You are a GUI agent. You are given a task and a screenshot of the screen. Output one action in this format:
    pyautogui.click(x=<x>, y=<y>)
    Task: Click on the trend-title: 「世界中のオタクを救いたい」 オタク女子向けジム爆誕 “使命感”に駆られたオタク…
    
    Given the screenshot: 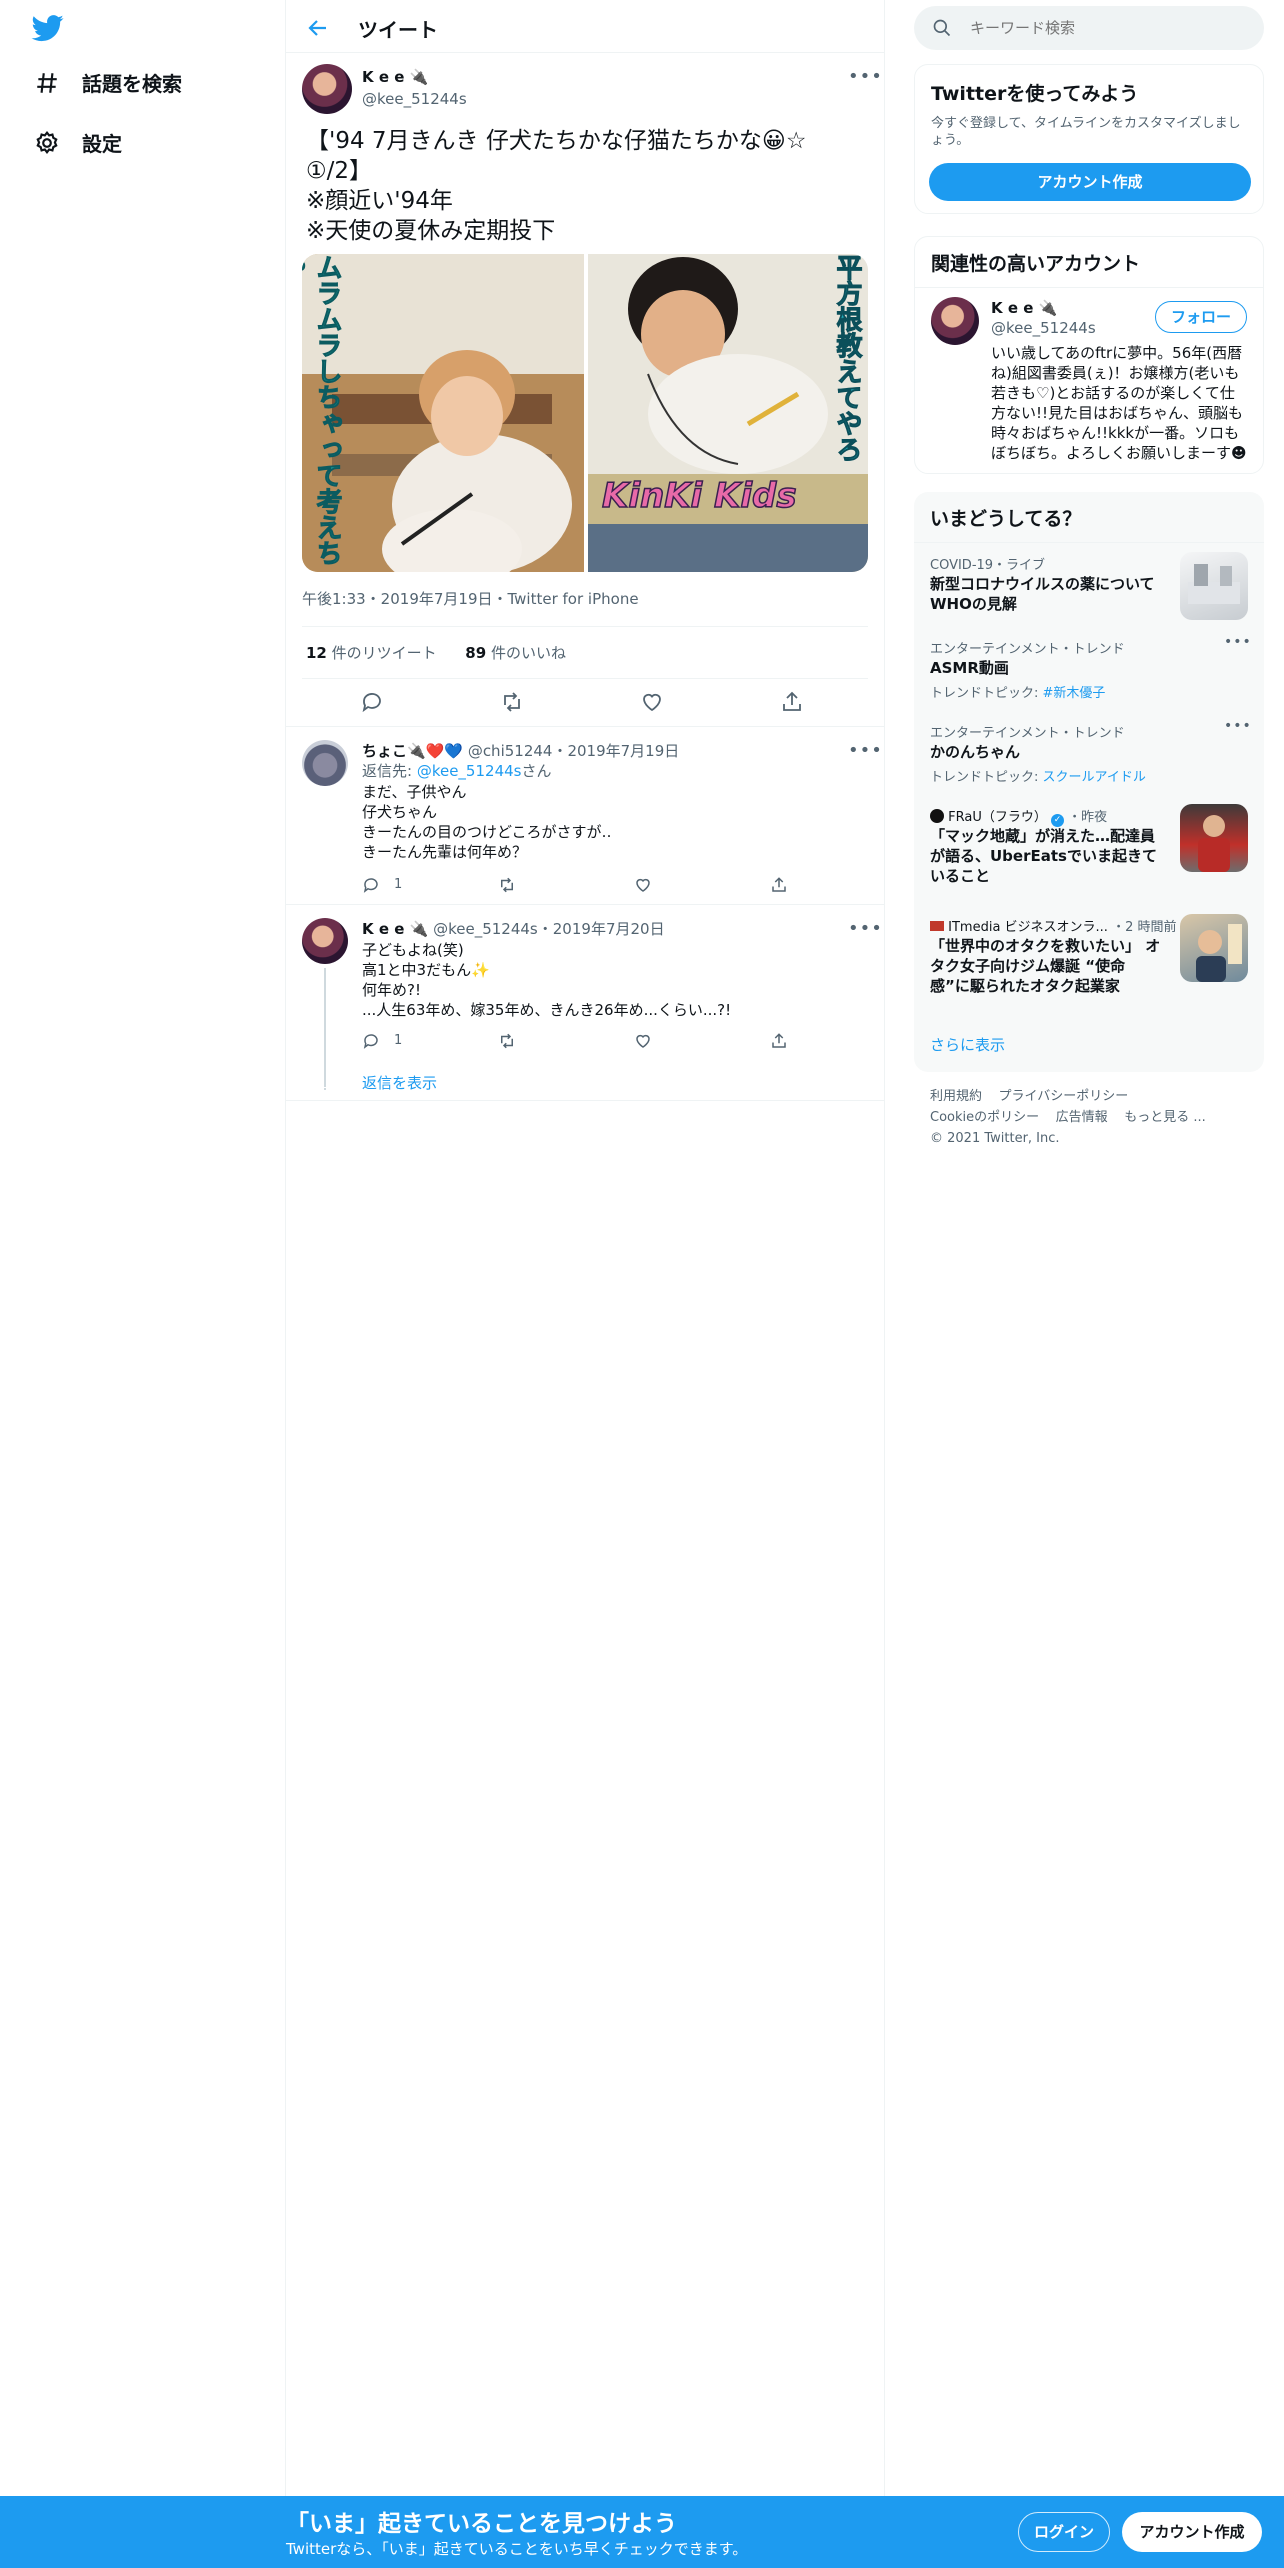 What is the action you would take?
    pyautogui.click(x=1045, y=966)
    